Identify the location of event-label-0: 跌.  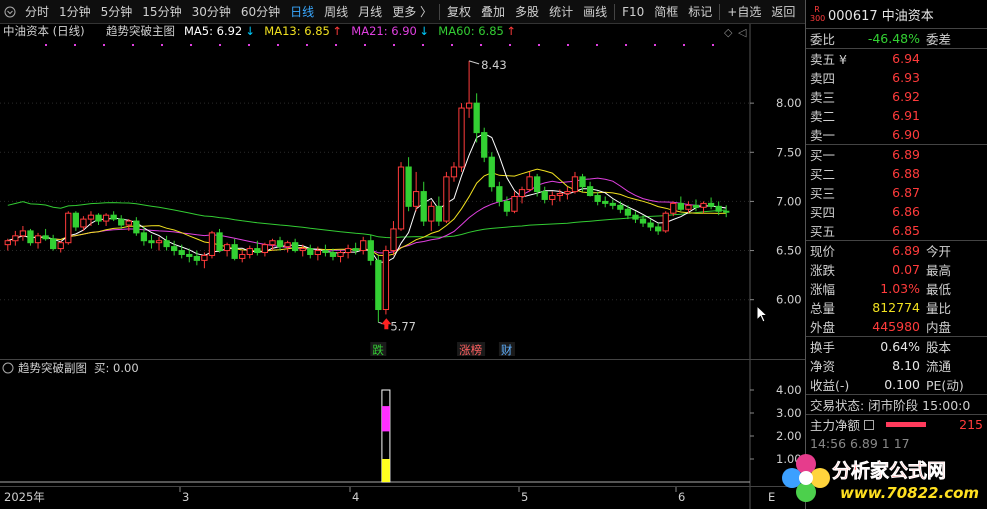
(378, 350).